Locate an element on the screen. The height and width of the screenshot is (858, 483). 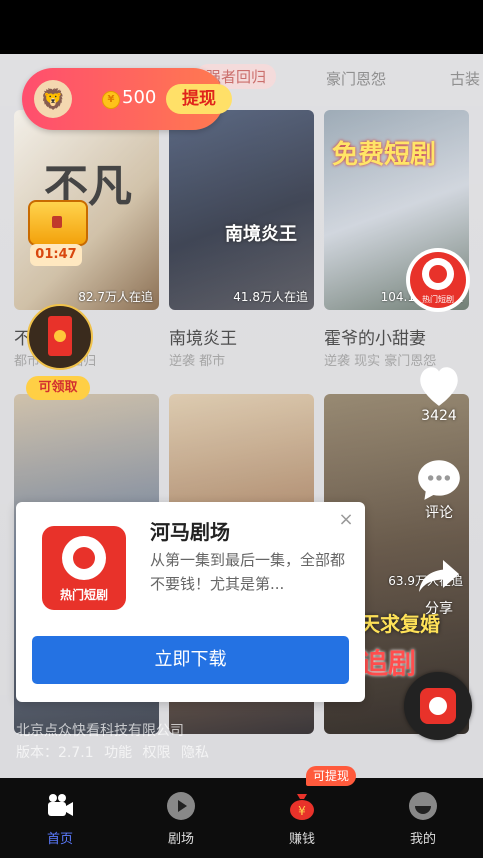
red-envelope-widget: 可领取 is located at coordinates (59, 353).